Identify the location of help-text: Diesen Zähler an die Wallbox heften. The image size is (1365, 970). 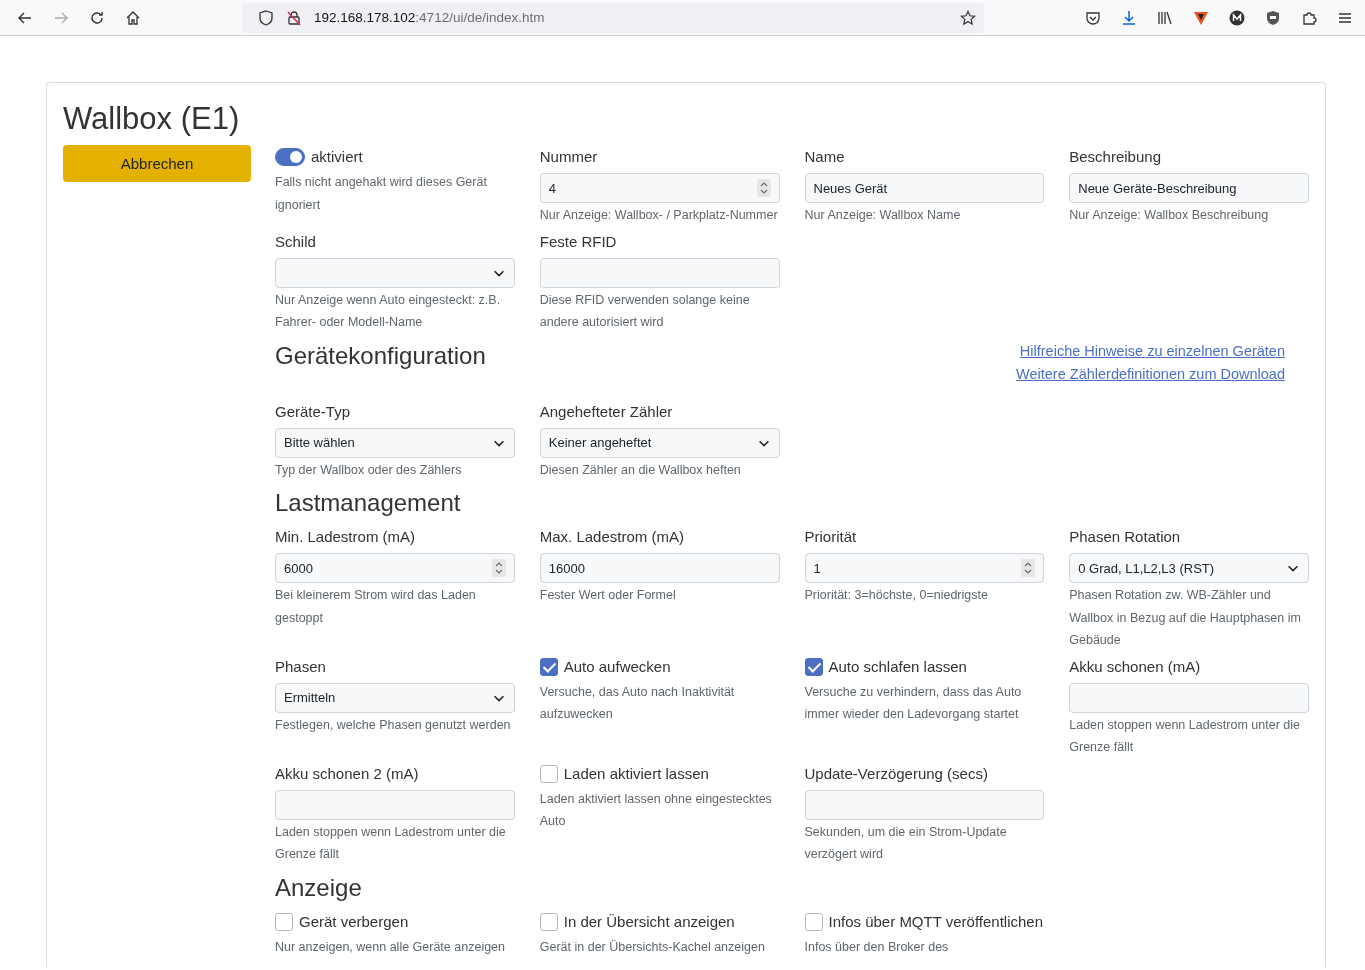
(640, 470).